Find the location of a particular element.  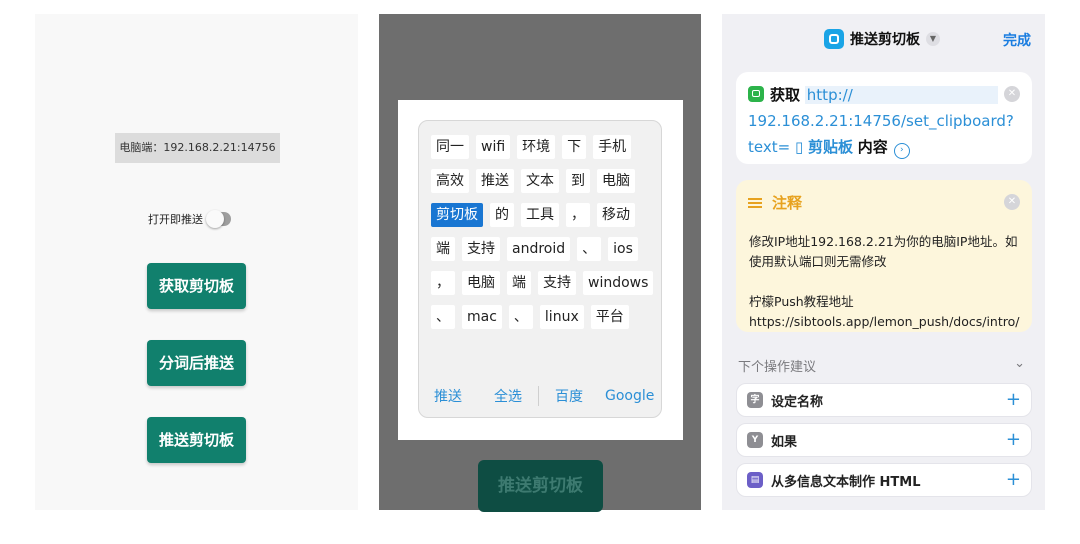

word-chip: windows is located at coordinates (618, 283).